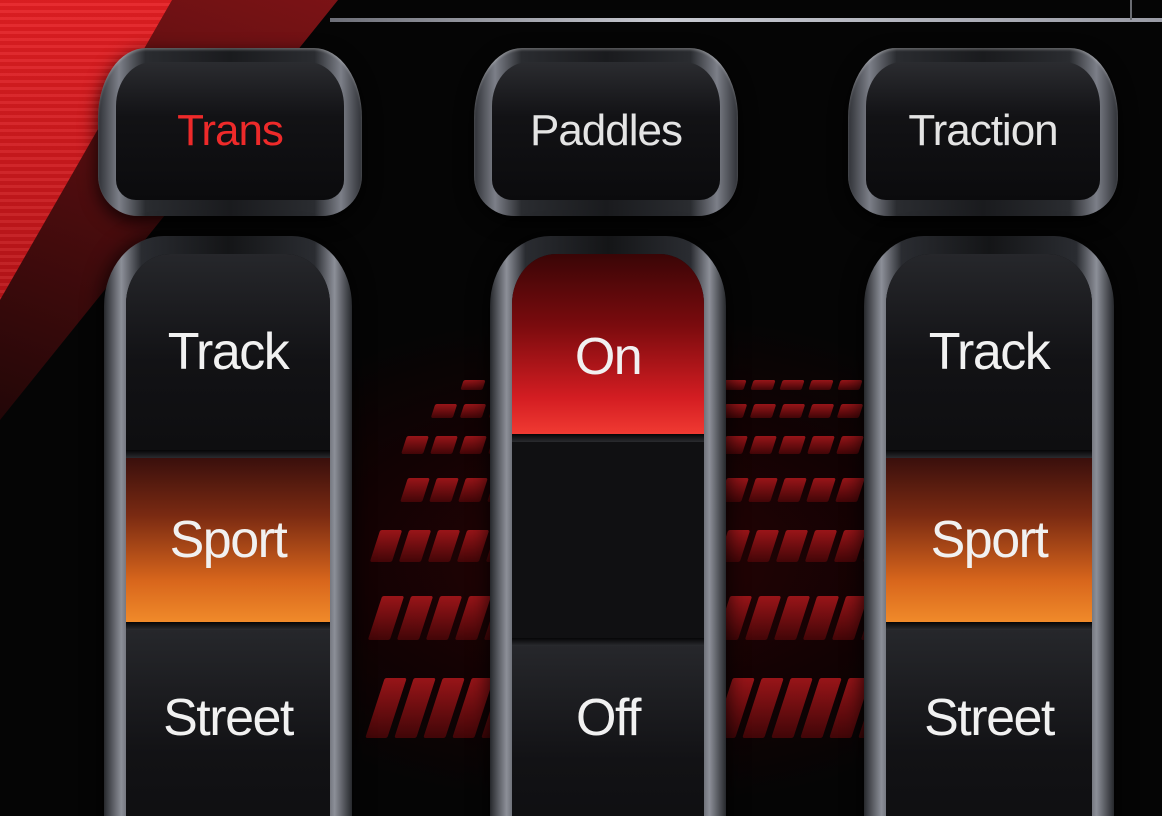  I want to click on traction-option-track: Track, so click(989, 352).